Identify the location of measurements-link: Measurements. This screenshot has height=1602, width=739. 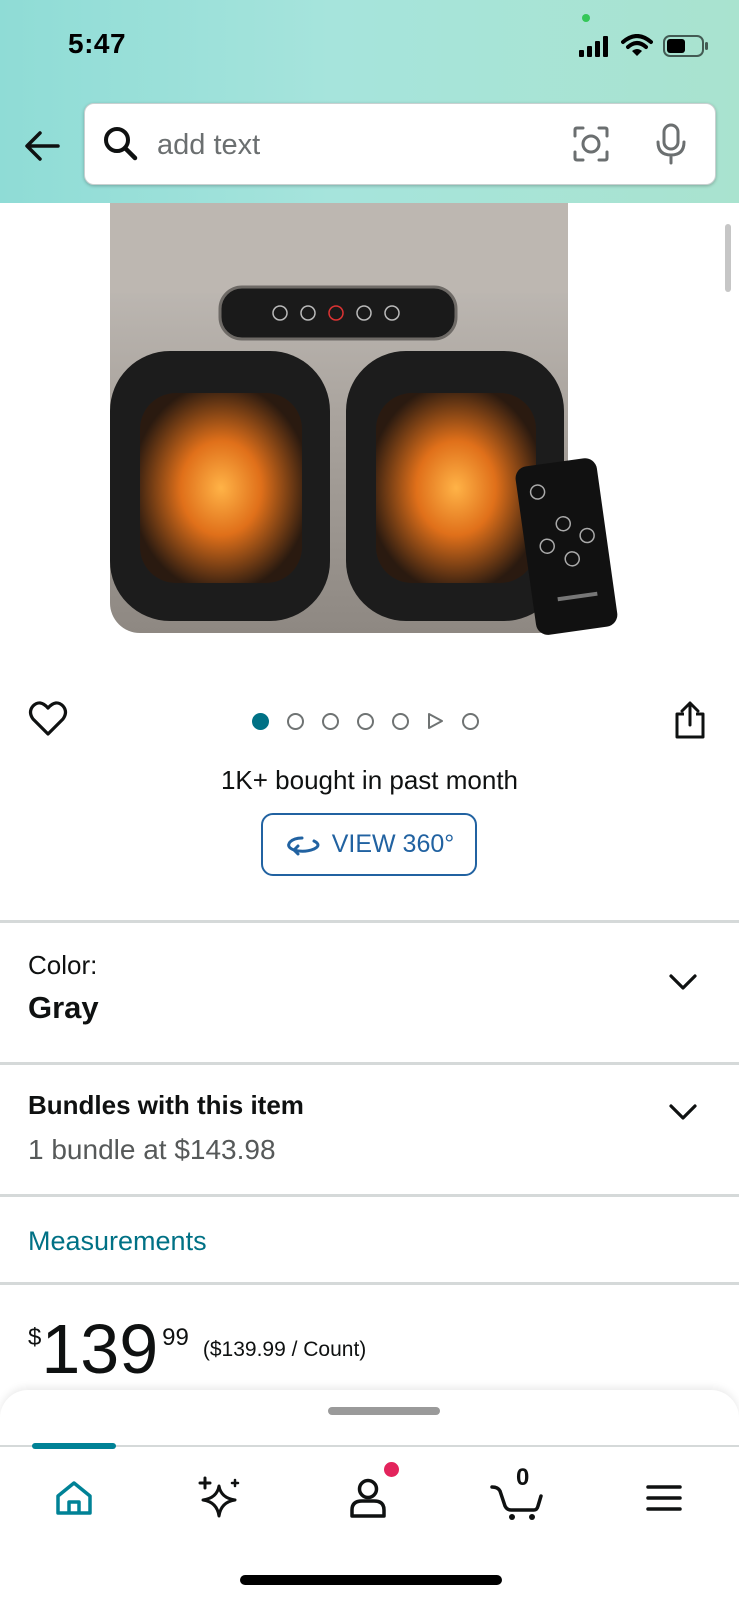
(117, 1241).